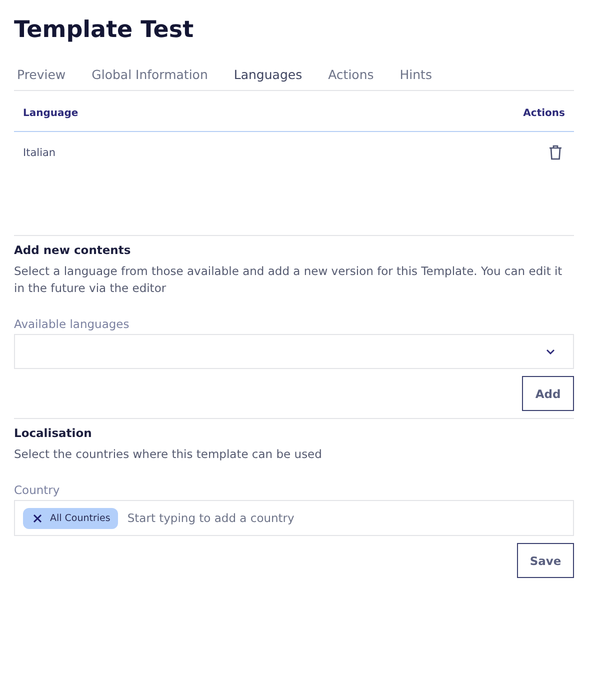 The width and height of the screenshot is (596, 690). Describe the element at coordinates (168, 454) in the screenshot. I see `section-description: Select the countries where this template can be used` at that location.